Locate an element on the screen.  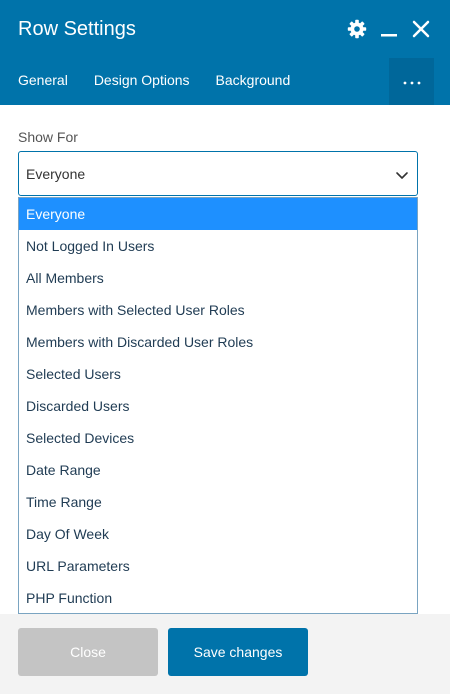
minimize-icon is located at coordinates (389, 29).